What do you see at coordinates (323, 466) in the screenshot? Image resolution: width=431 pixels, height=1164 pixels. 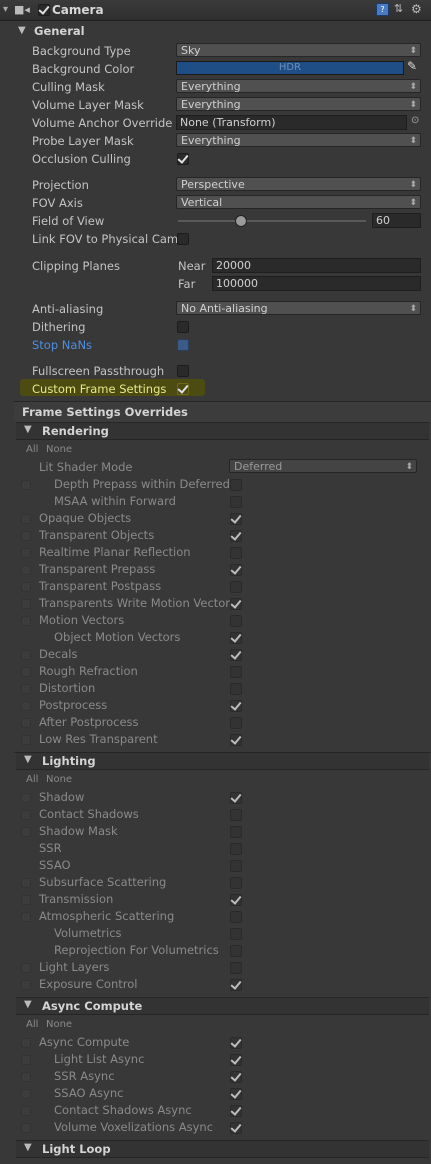 I see `lit-shader-mode-dropdown: Deferred` at bounding box center [323, 466].